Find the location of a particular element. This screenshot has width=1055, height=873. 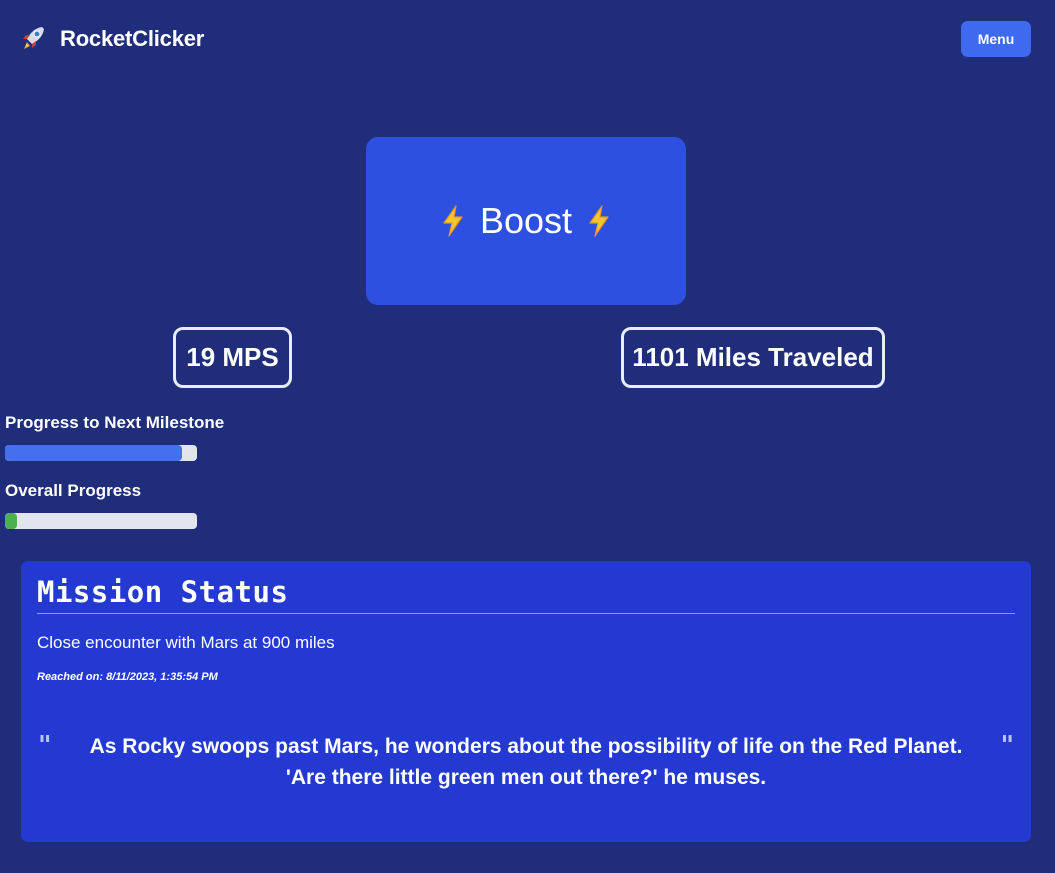

mps-stat: 19 MPS is located at coordinates (232, 357).